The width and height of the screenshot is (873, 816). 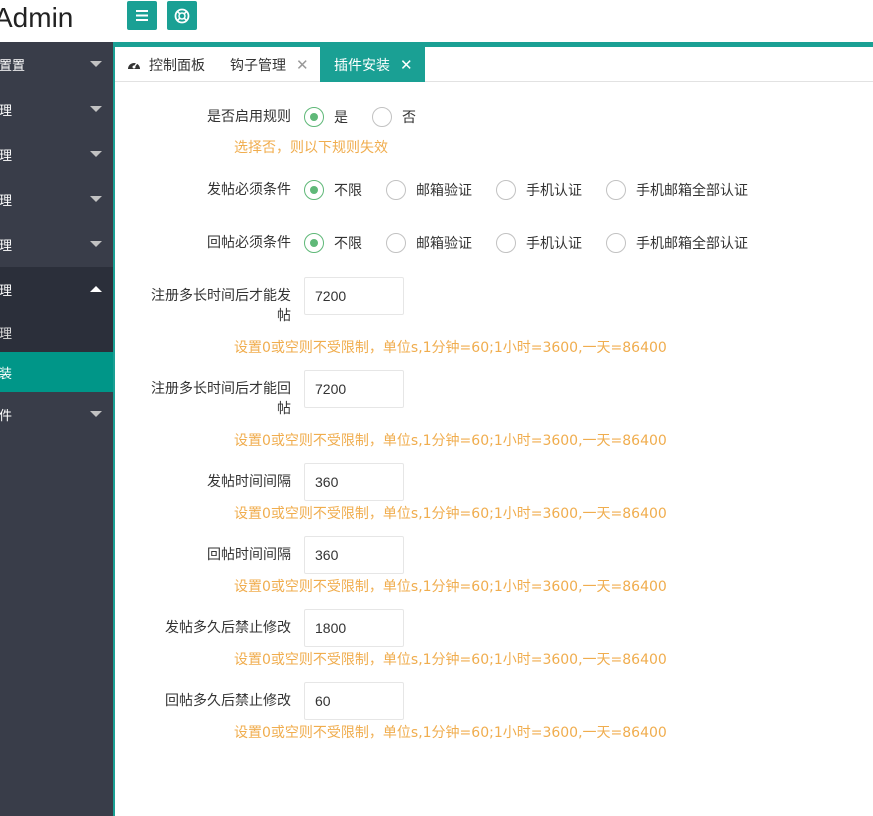 I want to click on radio-label: 是, so click(x=341, y=118).